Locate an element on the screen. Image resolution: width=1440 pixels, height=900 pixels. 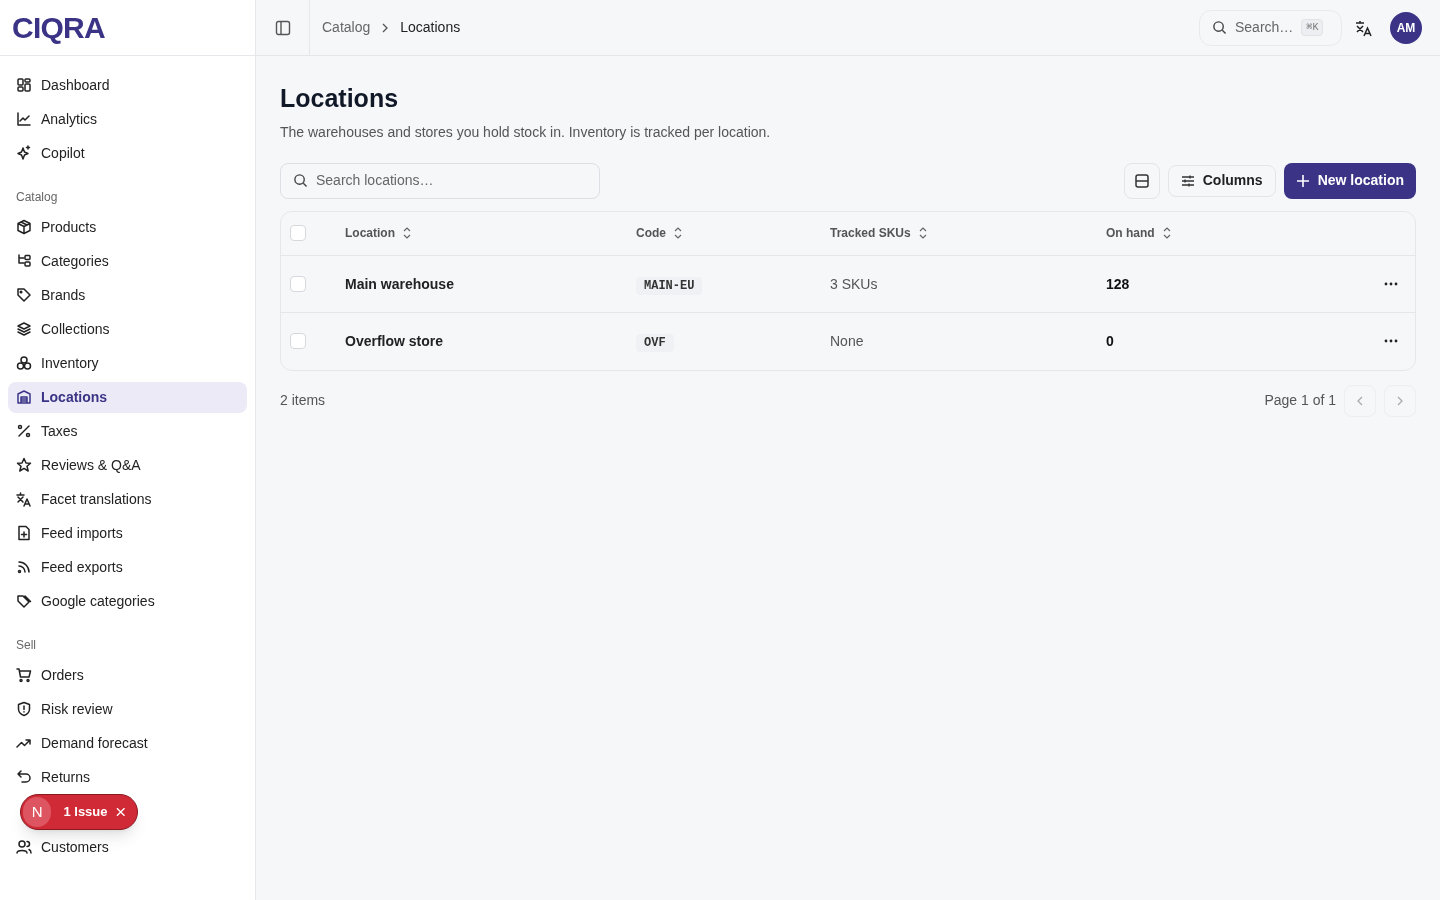
nav-item: Orders is located at coordinates (127, 675).